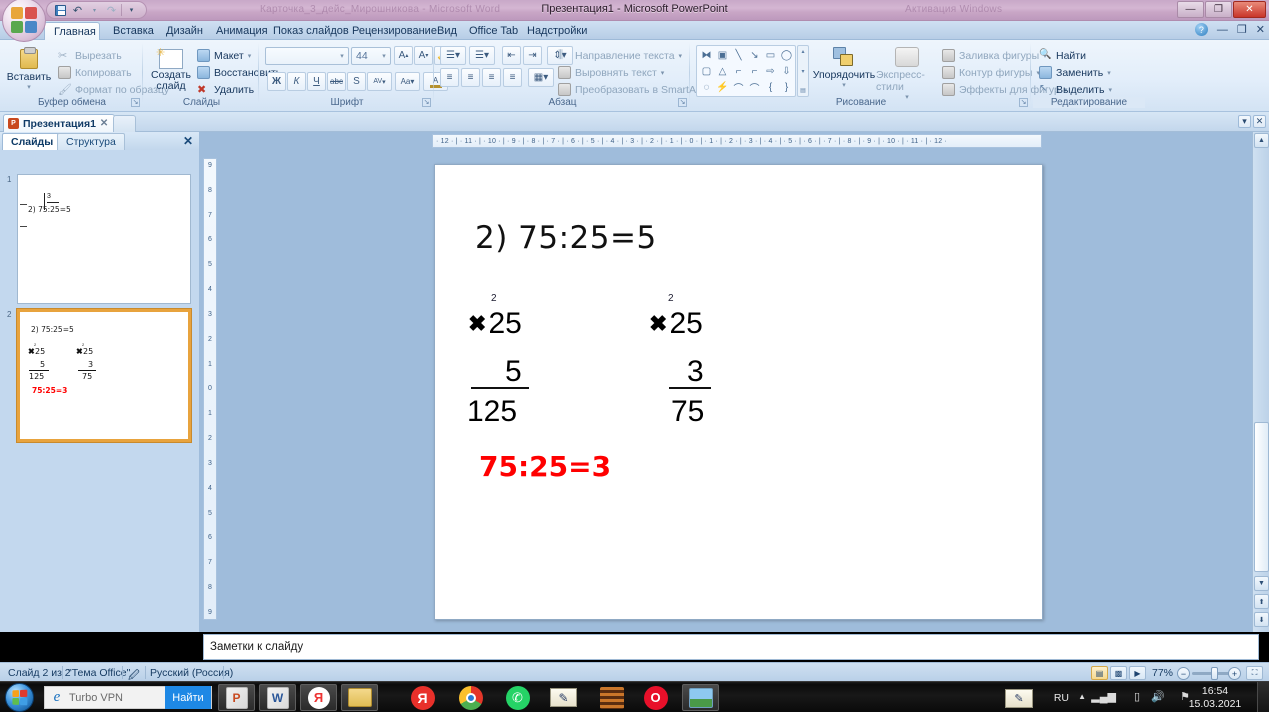 This screenshot has width=1269, height=712. What do you see at coordinates (722, 55) in the screenshot?
I see `shape-textbox-icon: ▣` at bounding box center [722, 55].